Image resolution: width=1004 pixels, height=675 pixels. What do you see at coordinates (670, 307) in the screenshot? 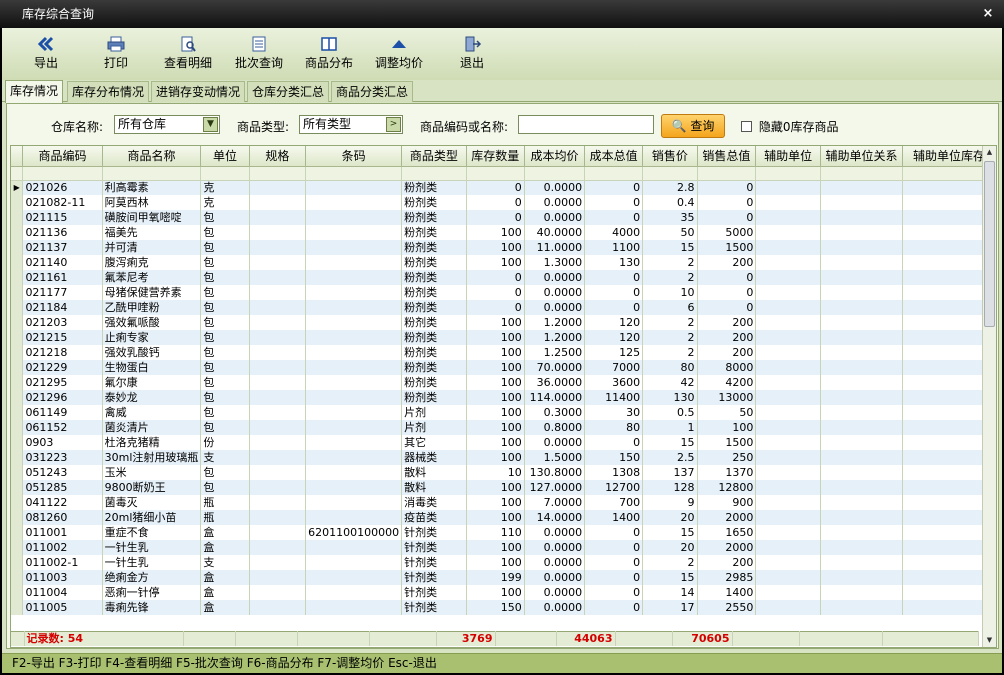
I see `table-cell: 6` at bounding box center [670, 307].